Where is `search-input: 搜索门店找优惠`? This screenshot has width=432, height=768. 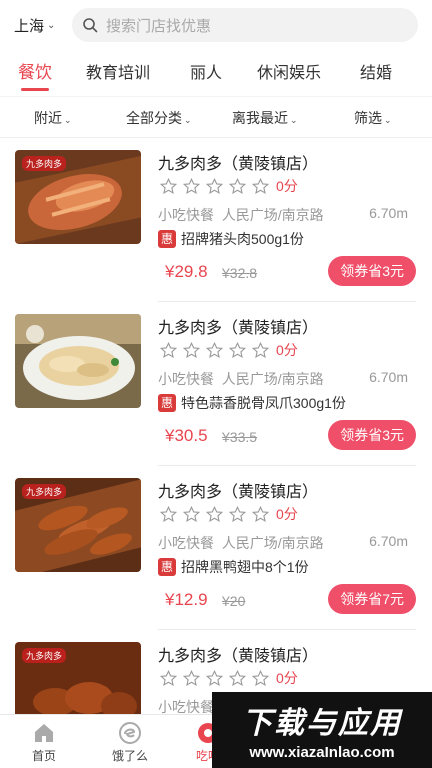 search-input: 搜索门店找优惠 is located at coordinates (245, 25).